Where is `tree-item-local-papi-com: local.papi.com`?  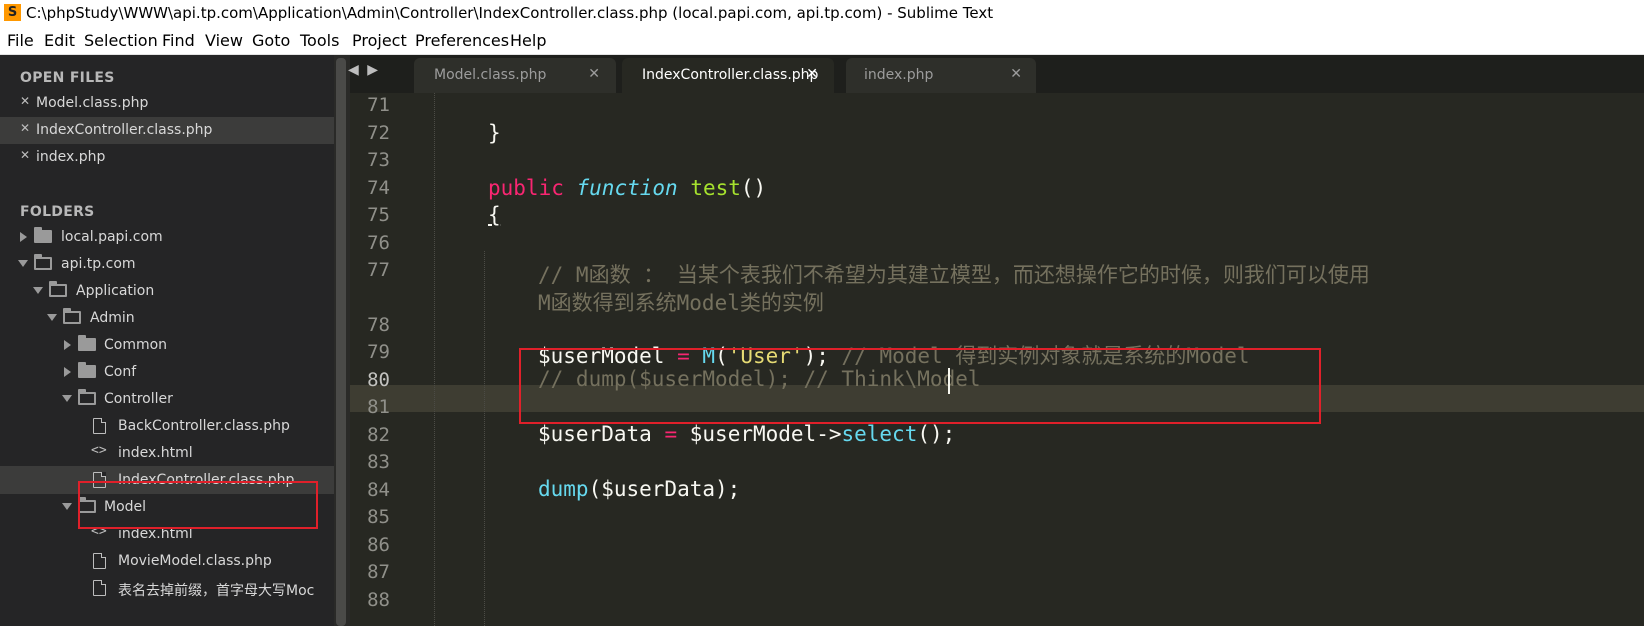
tree-item-local-papi-com: local.papi.com is located at coordinates (167, 237).